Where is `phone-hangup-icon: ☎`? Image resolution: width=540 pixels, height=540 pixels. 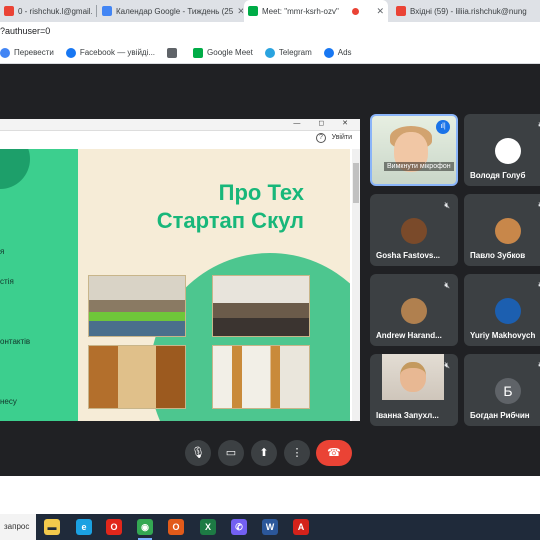
phone-hangup-icon: ☎ is located at coordinates (334, 453).